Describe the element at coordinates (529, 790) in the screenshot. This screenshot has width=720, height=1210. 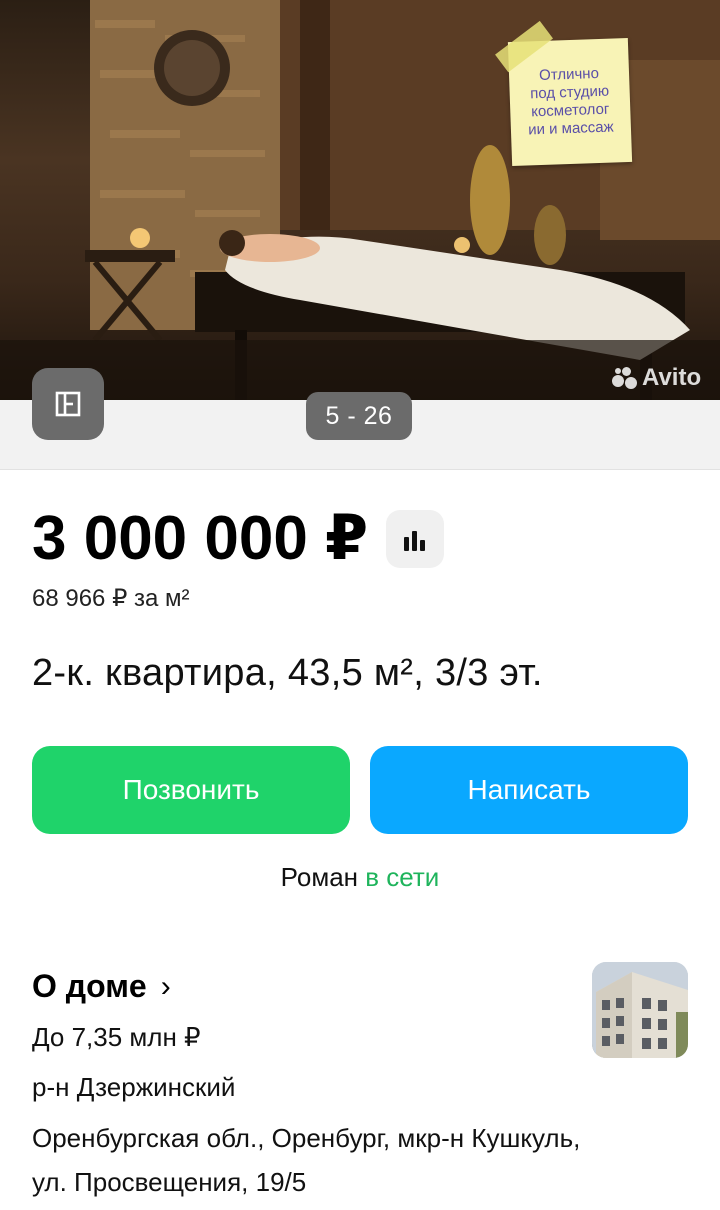
I see `write-message-button: Написать` at that location.